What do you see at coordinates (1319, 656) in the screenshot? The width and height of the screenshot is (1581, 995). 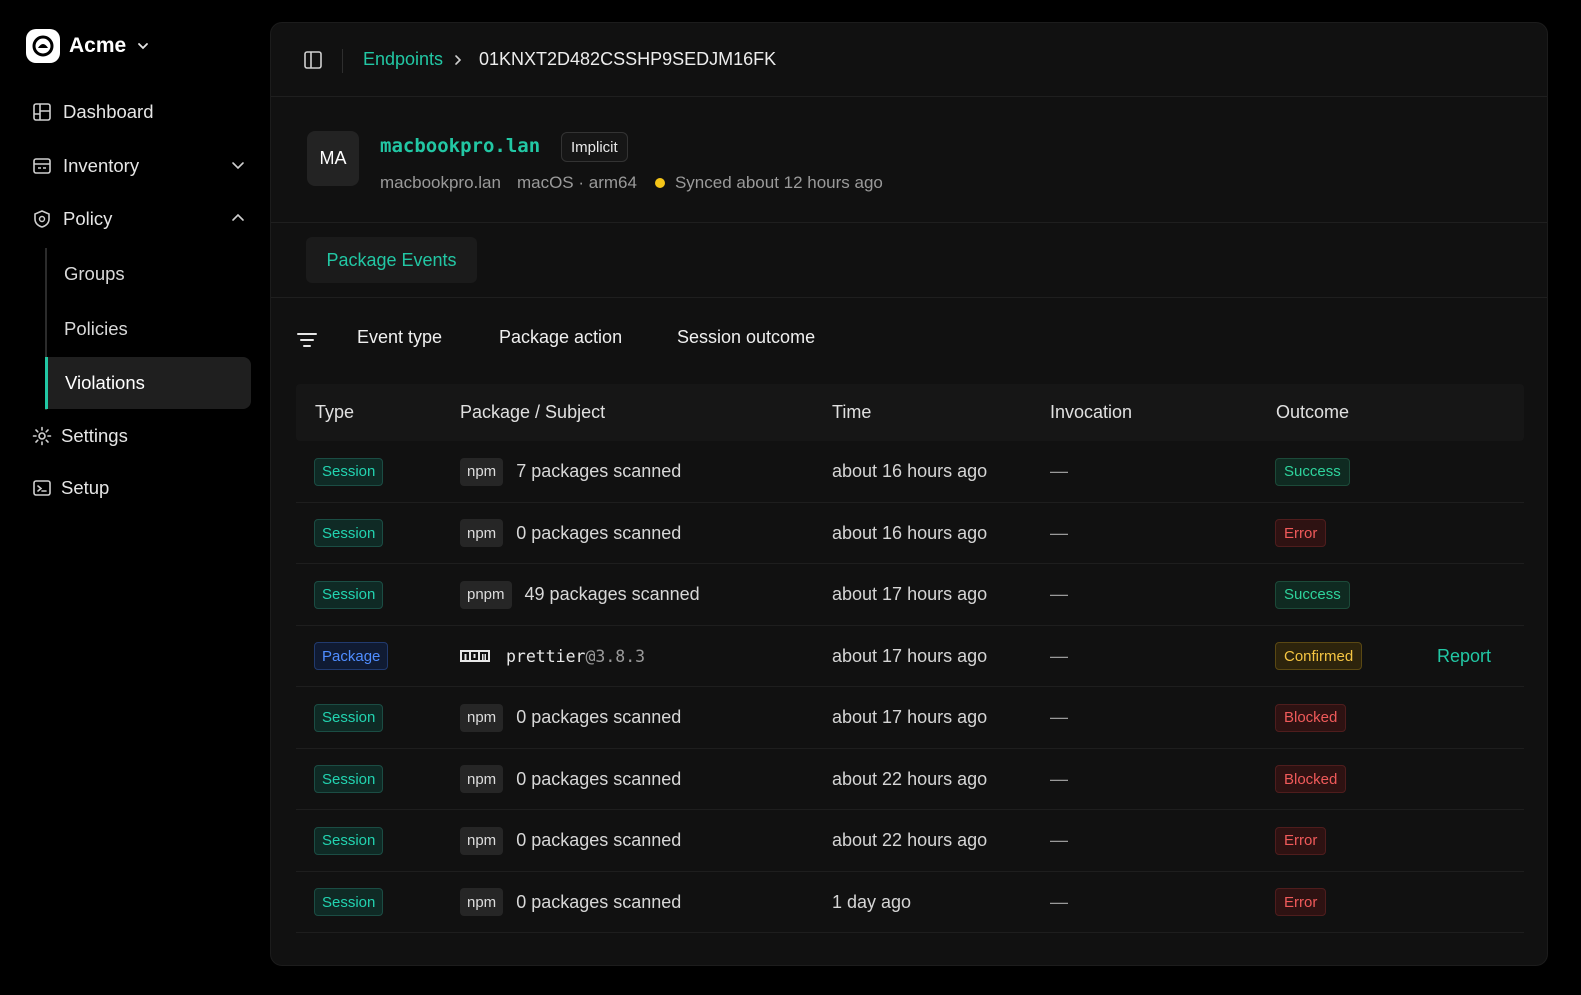 I see `outcome-badge: Confirmed` at bounding box center [1319, 656].